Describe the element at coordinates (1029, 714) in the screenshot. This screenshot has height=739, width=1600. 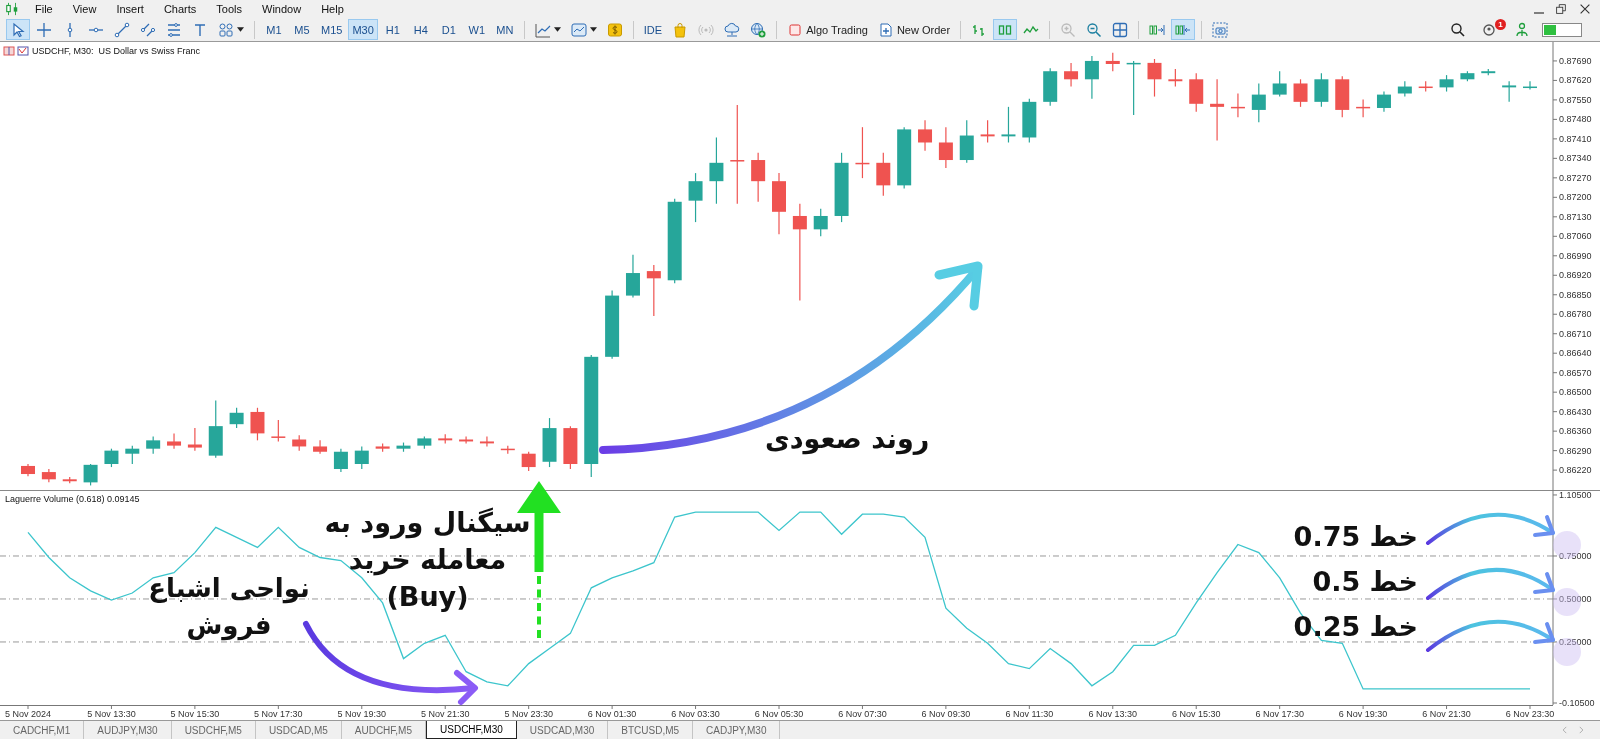
I see `axis-label: 6 Nov 11:30` at that location.